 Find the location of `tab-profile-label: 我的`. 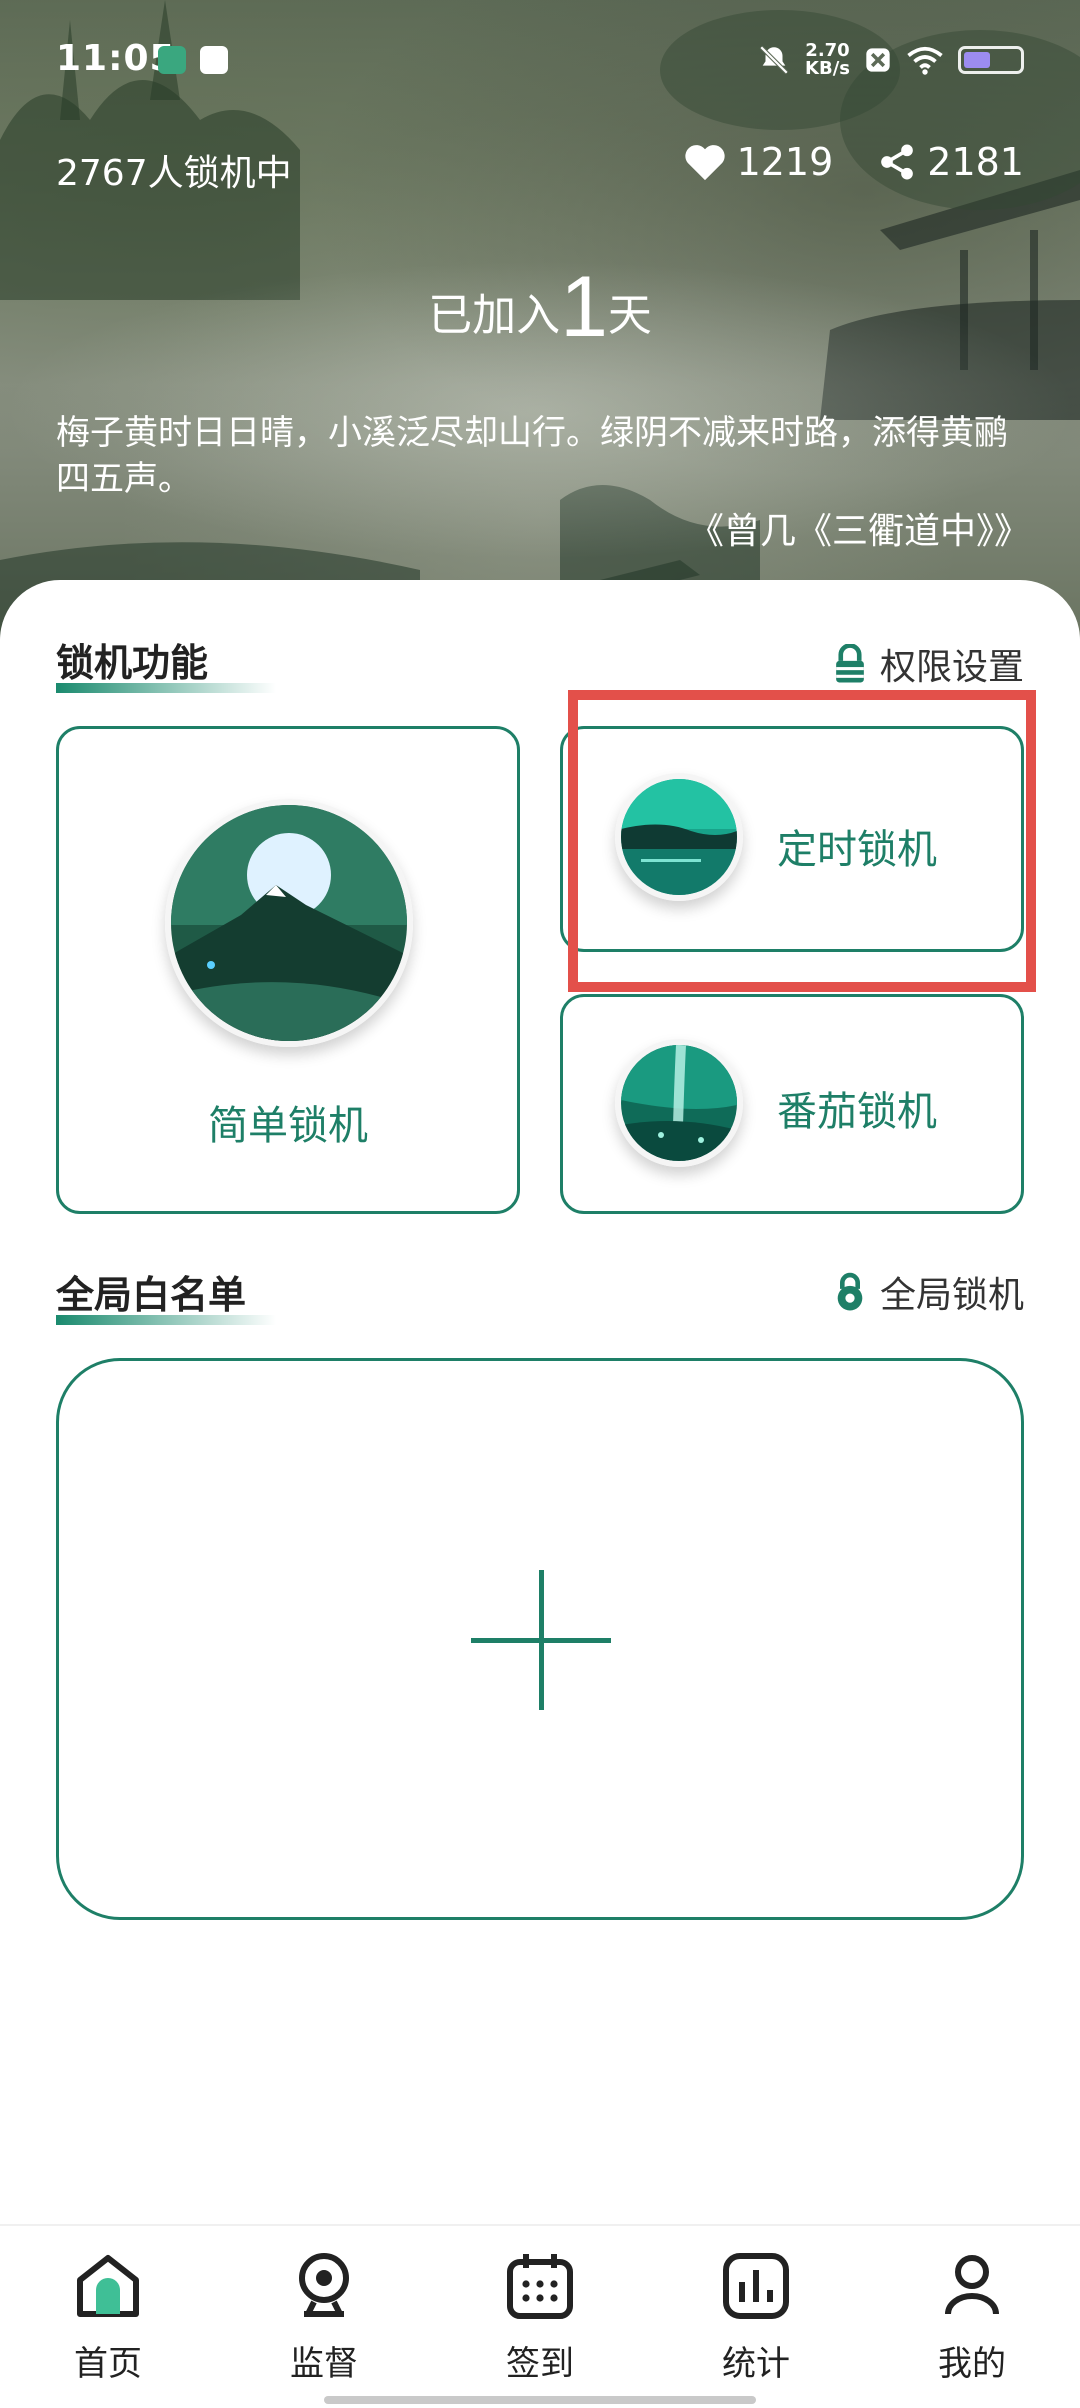

tab-profile-label: 我的 is located at coordinates (972, 2364).